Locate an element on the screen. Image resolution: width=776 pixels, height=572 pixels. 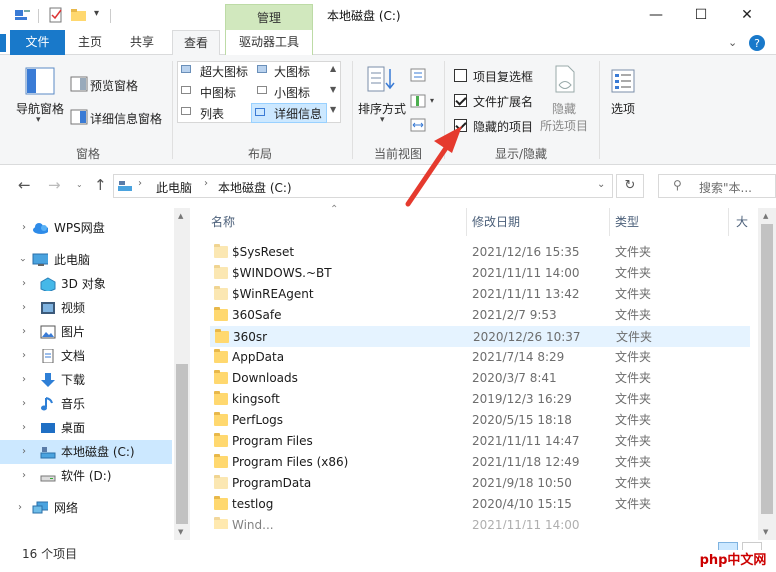
layout-large-icons: 大图标 is located at coordinates (292, 71).